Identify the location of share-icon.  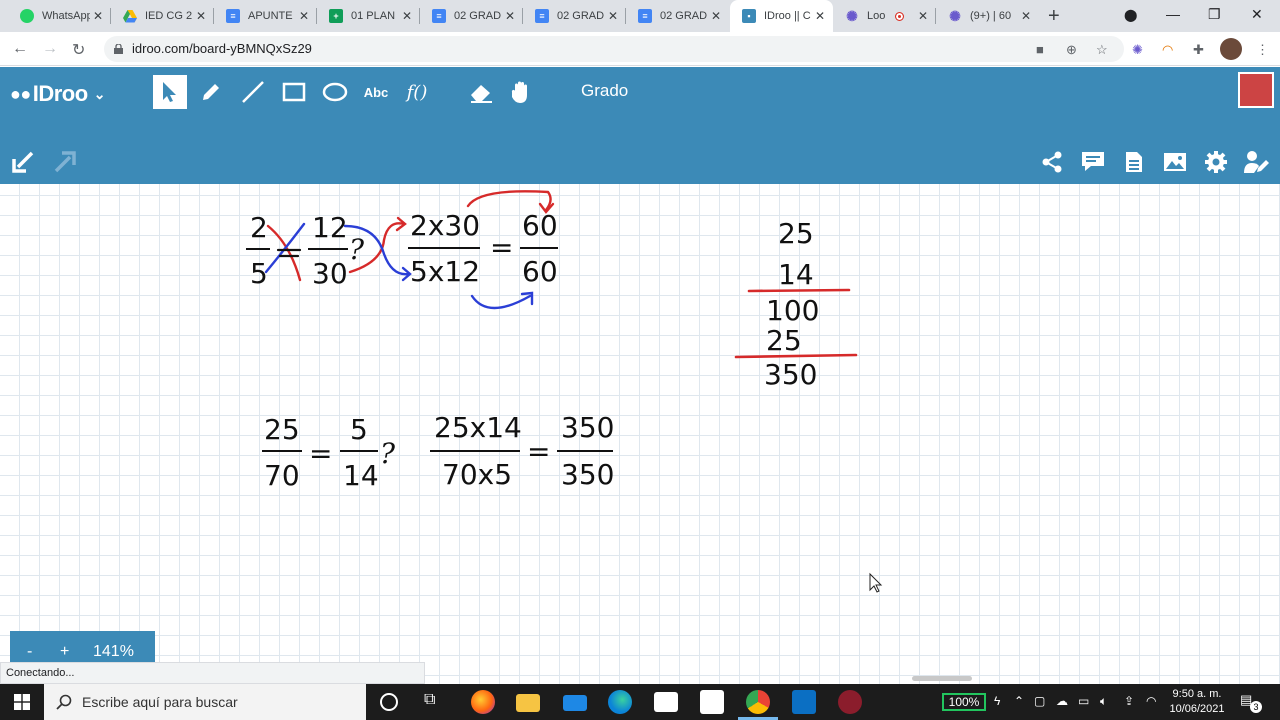
(1052, 162).